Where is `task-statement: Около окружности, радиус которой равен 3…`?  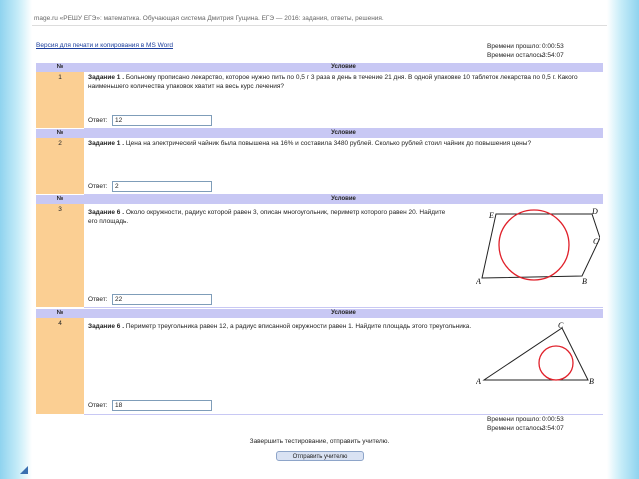
task-statement: Около окружности, радиус которой равен 3… is located at coordinates (267, 217).